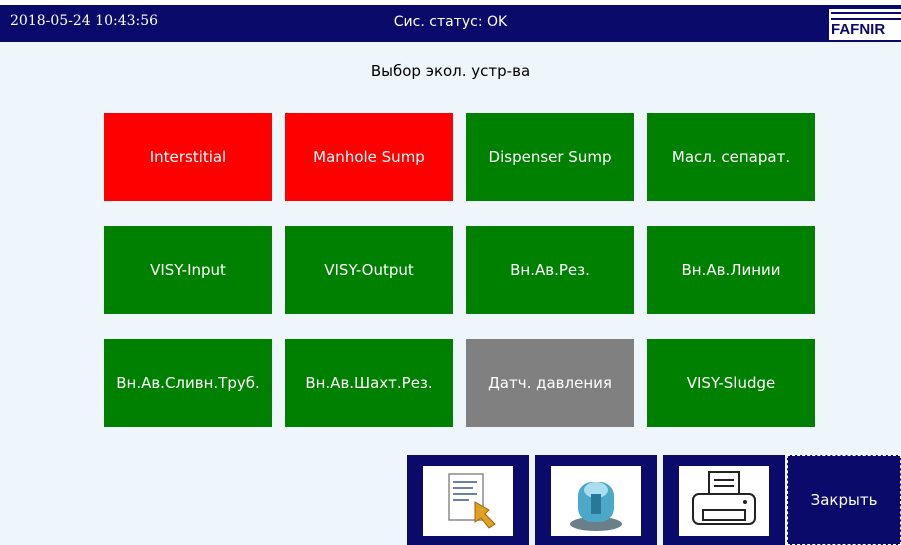 This screenshot has height=545, width=901. I want to click on close-button: Закрыть, so click(844, 500).